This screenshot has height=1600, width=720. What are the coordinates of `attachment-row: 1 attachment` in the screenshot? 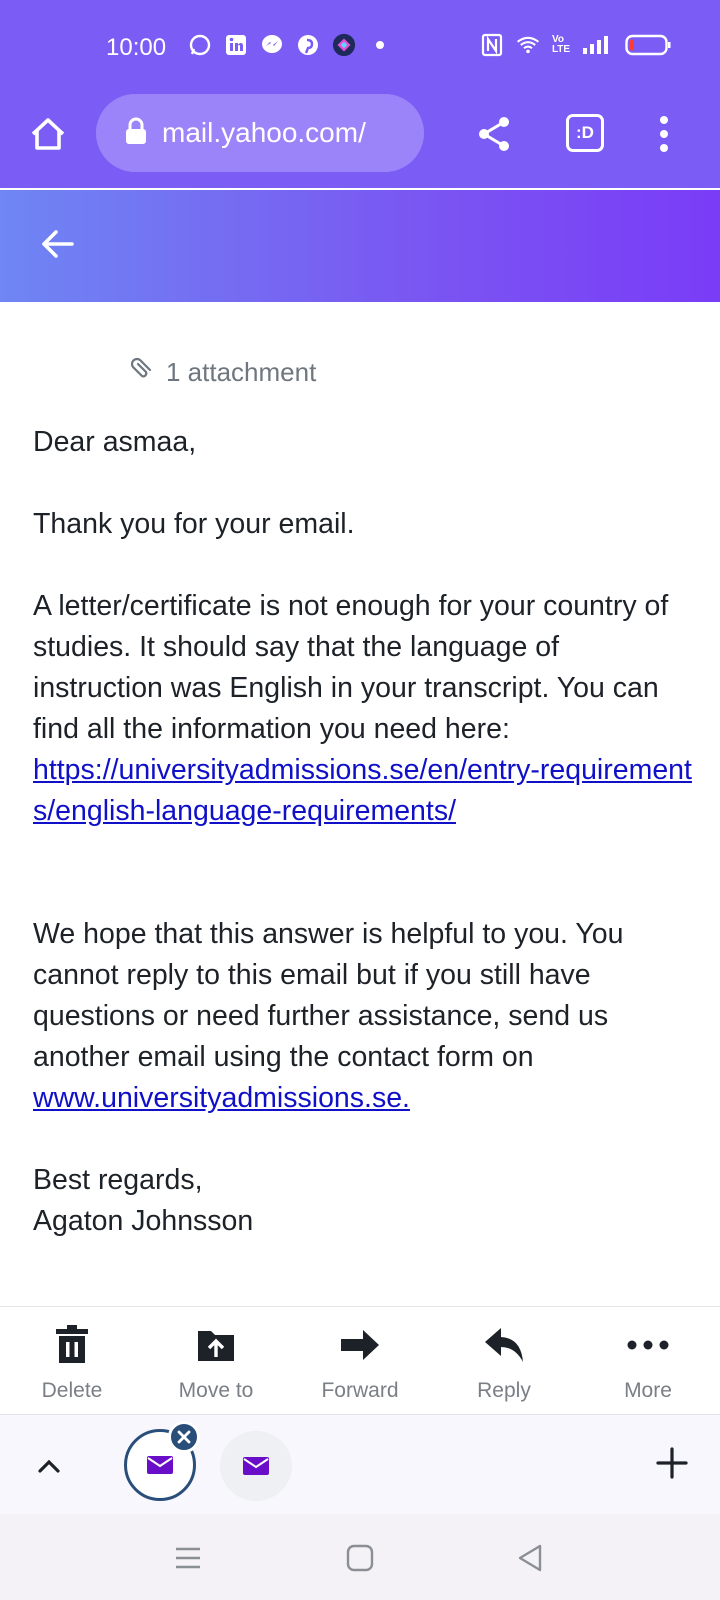 It's located at (222, 372).